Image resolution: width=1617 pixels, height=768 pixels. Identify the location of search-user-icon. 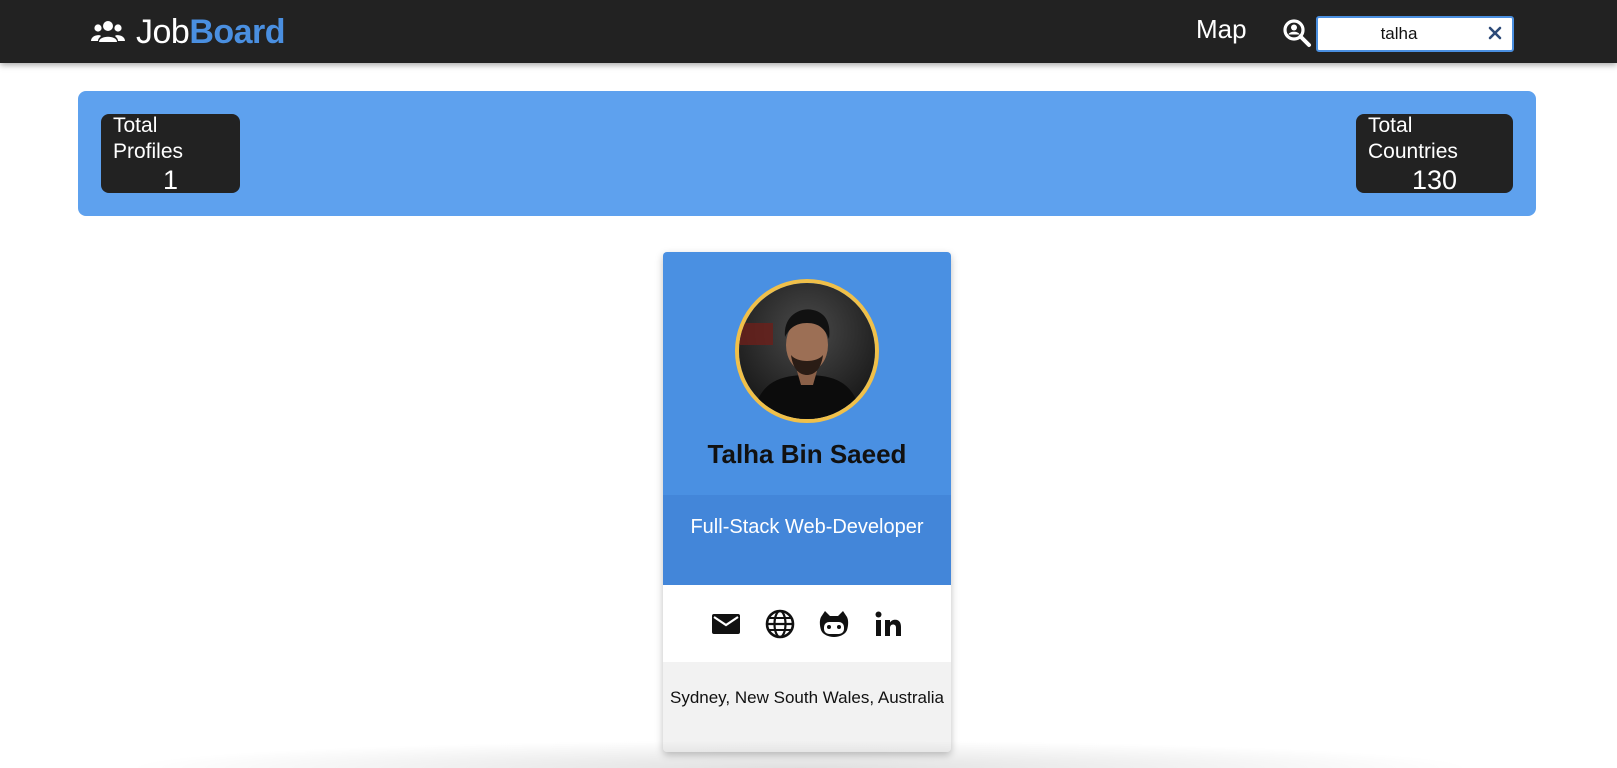
(1297, 33).